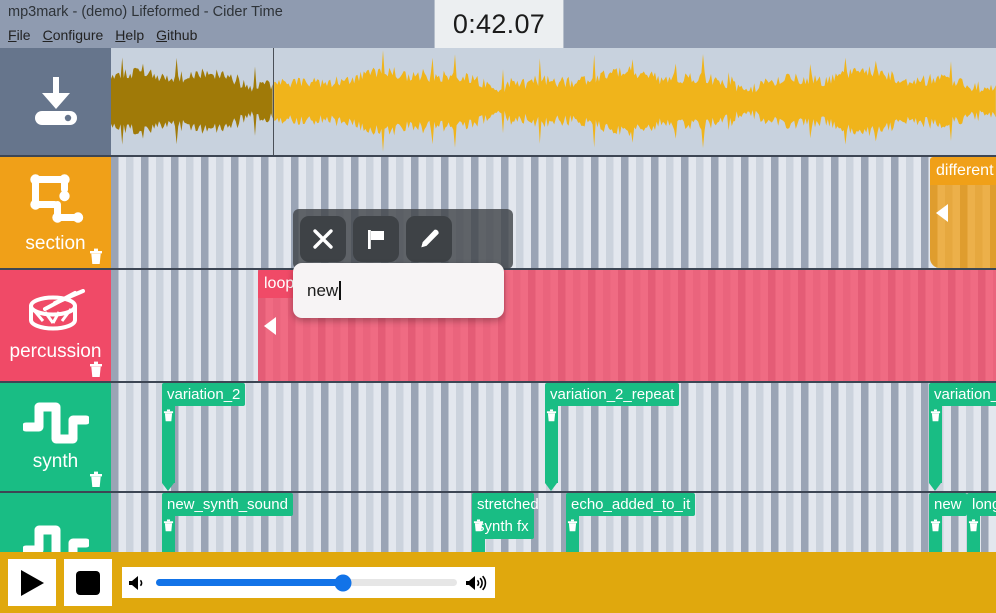 The image size is (996, 613). I want to click on track-delete-button-percussion, so click(96, 369).